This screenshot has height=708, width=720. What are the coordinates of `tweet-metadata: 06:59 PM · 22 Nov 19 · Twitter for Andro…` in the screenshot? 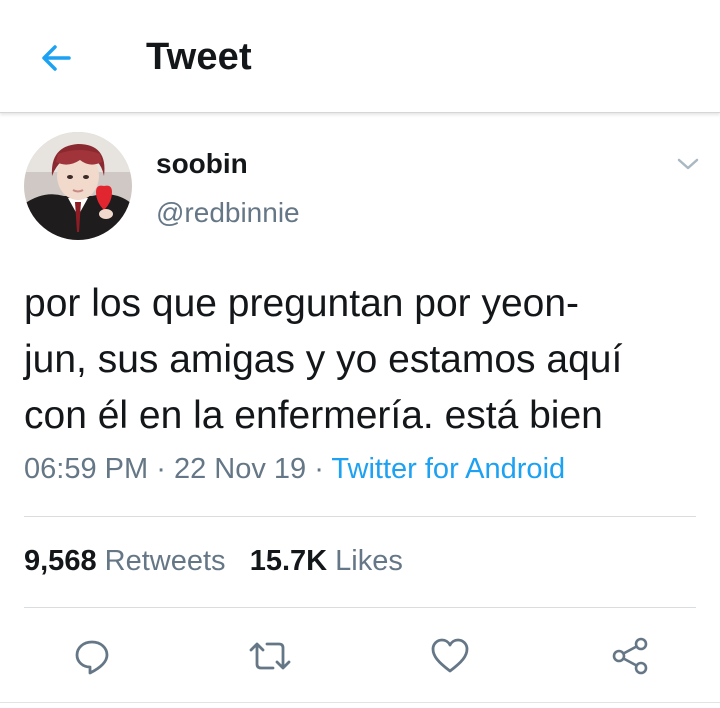 It's located at (294, 469).